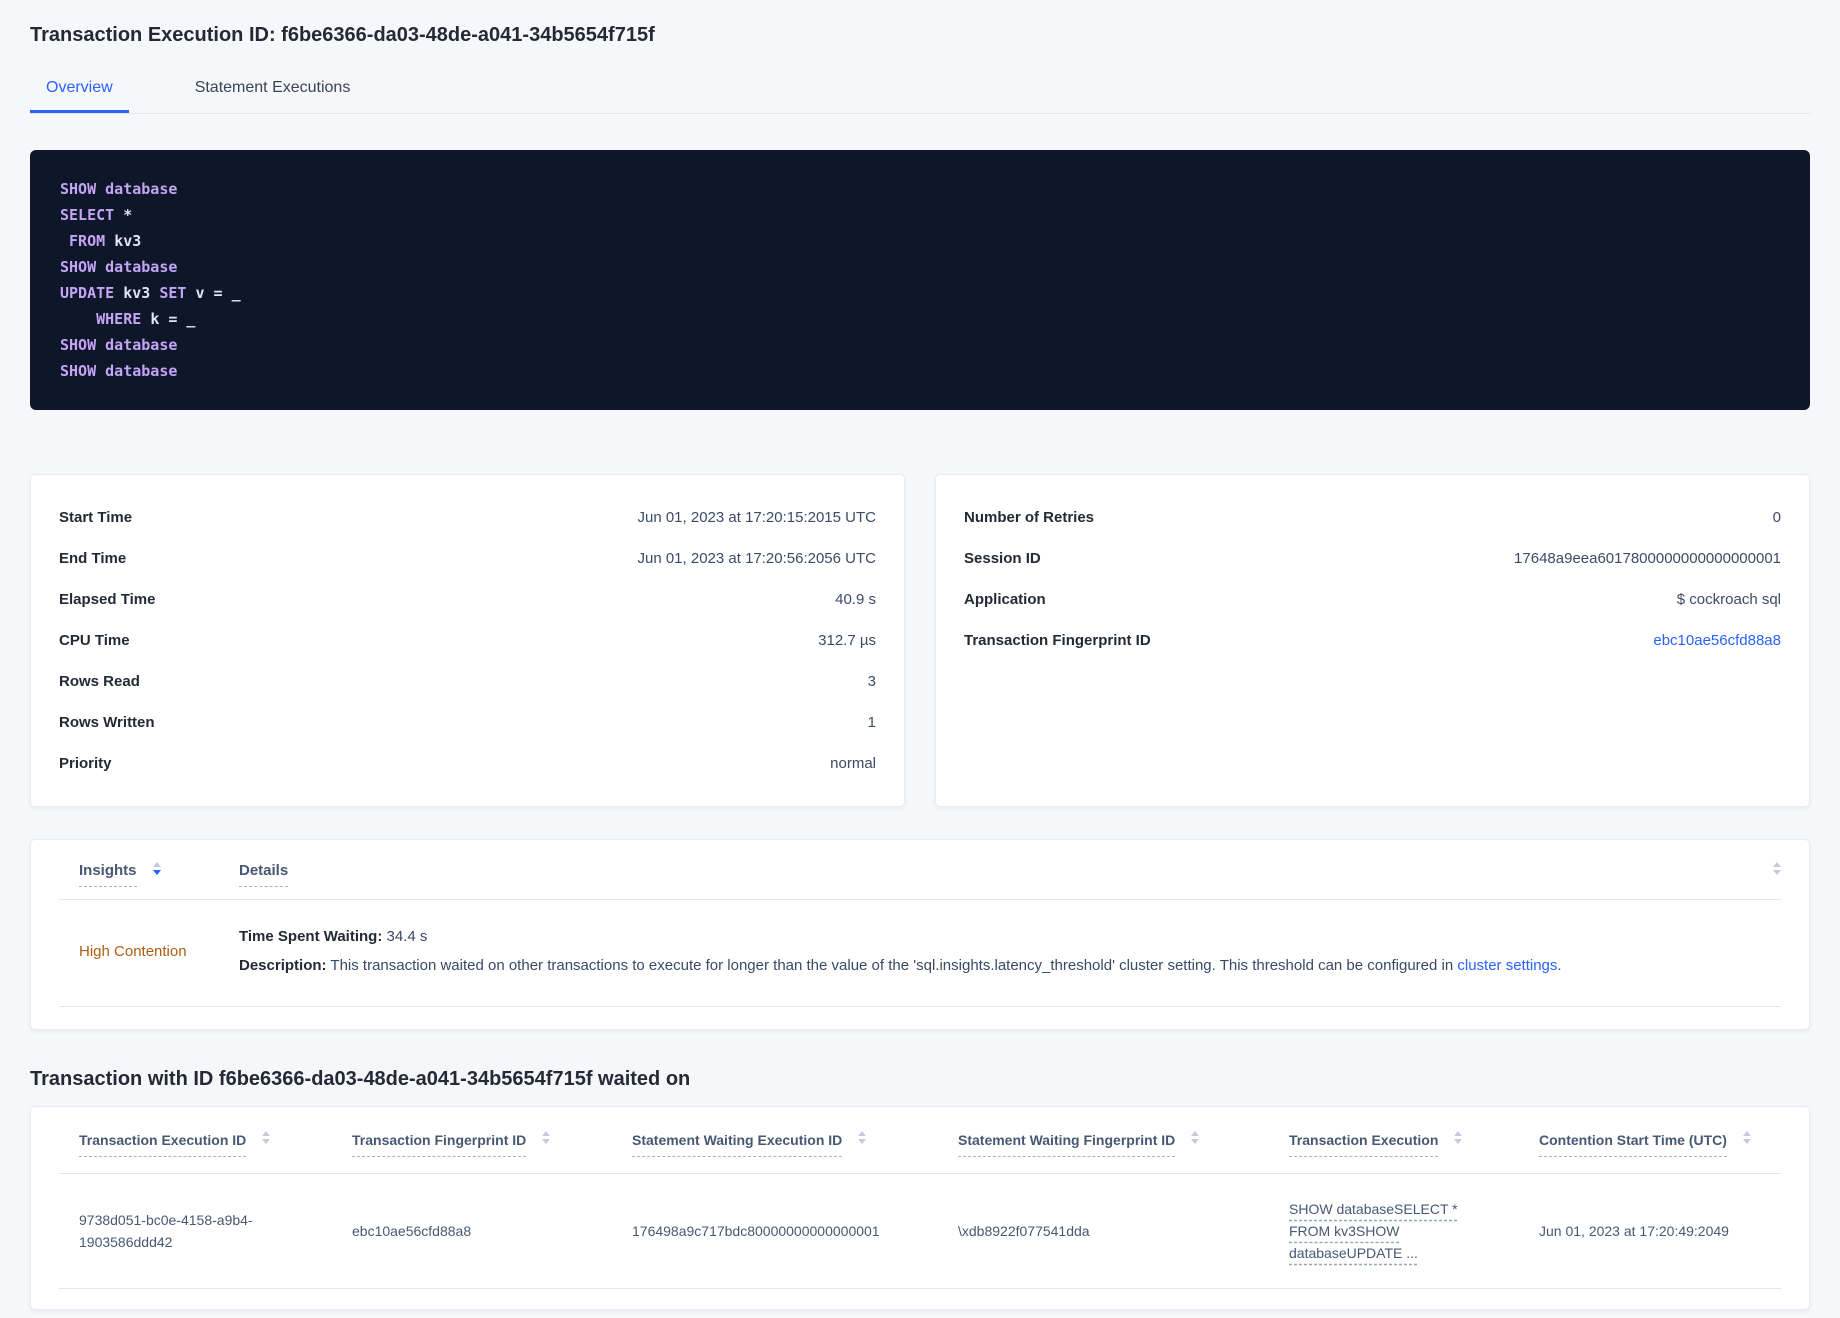  I want to click on sql-line: WHERE k = _, so click(920, 319).